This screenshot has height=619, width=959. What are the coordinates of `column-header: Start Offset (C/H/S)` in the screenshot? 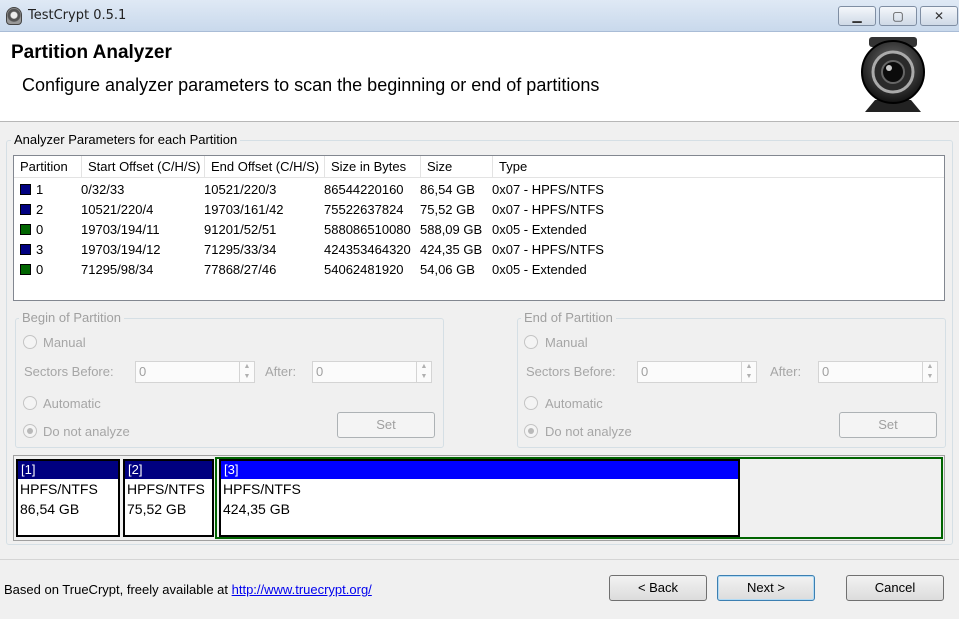 It's located at (143, 167).